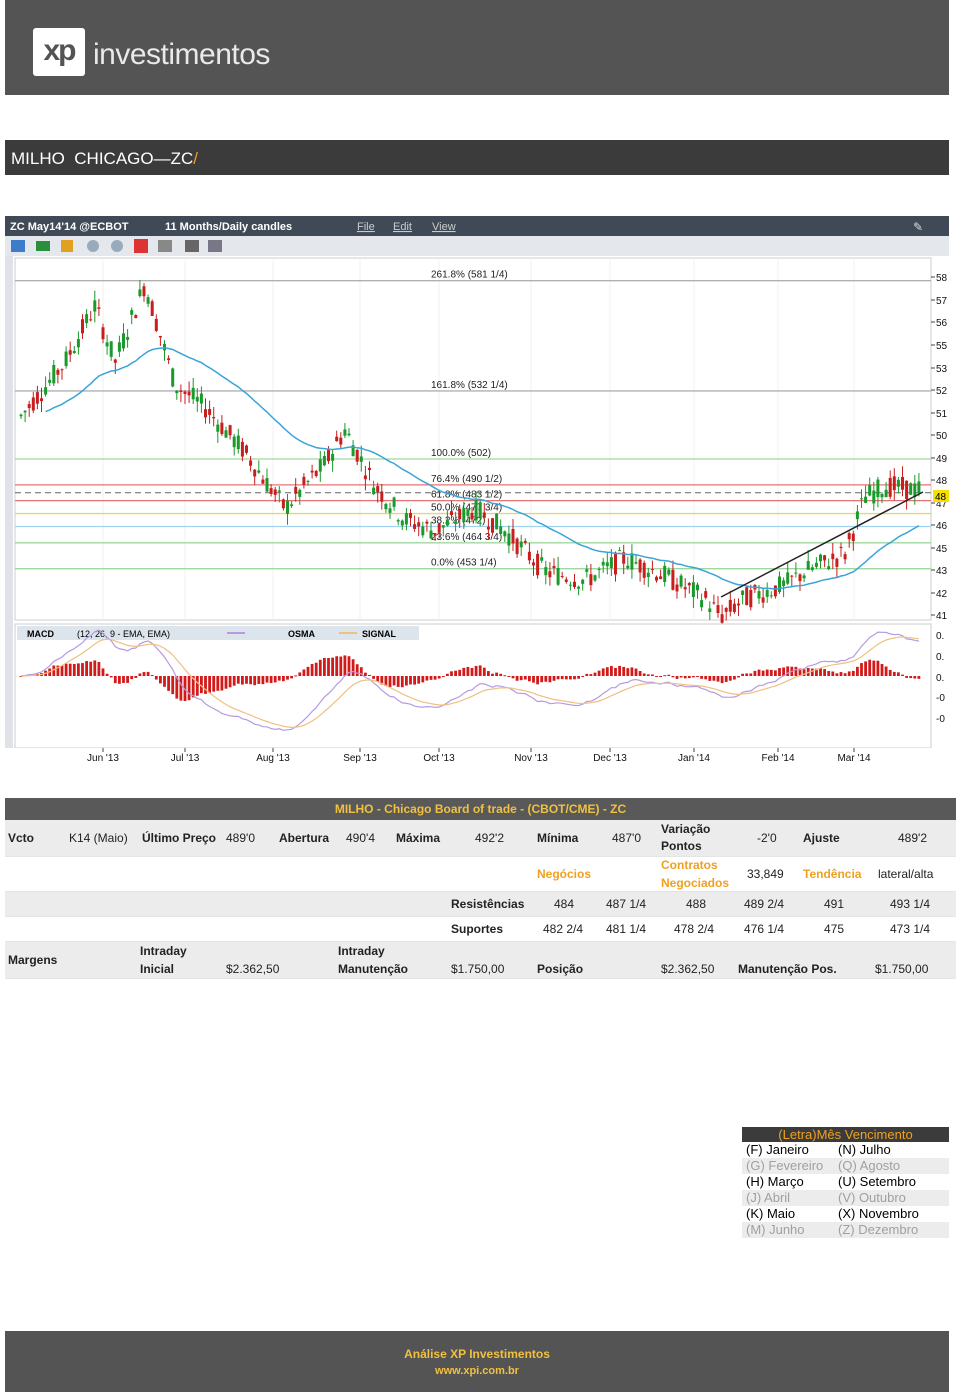  What do you see at coordinates (942, 323) in the screenshot?
I see `y-tick-label: 56` at bounding box center [942, 323].